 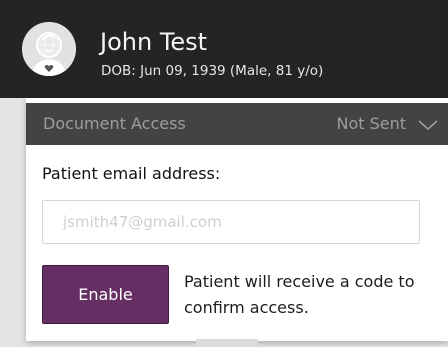 I want to click on patient-dob: DOB: Jun 09, 1939 (Male, 81 y/o), so click(x=212, y=71).